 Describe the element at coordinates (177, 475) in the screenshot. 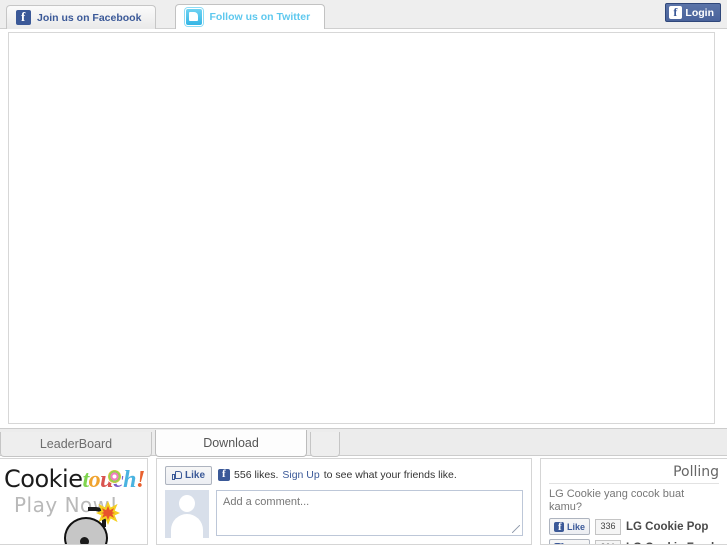

I see `thumbs-up-icon` at that location.